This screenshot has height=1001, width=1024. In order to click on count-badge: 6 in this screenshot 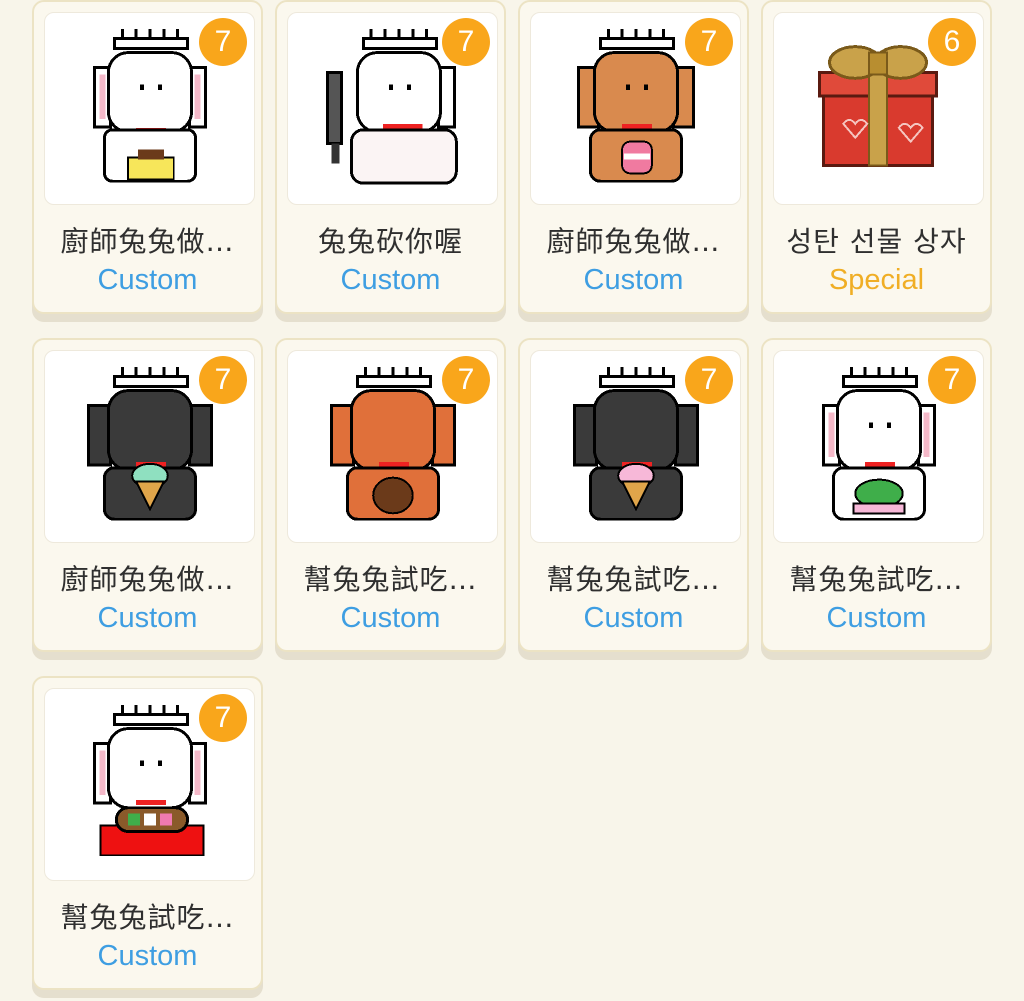, I will do `click(952, 42)`.